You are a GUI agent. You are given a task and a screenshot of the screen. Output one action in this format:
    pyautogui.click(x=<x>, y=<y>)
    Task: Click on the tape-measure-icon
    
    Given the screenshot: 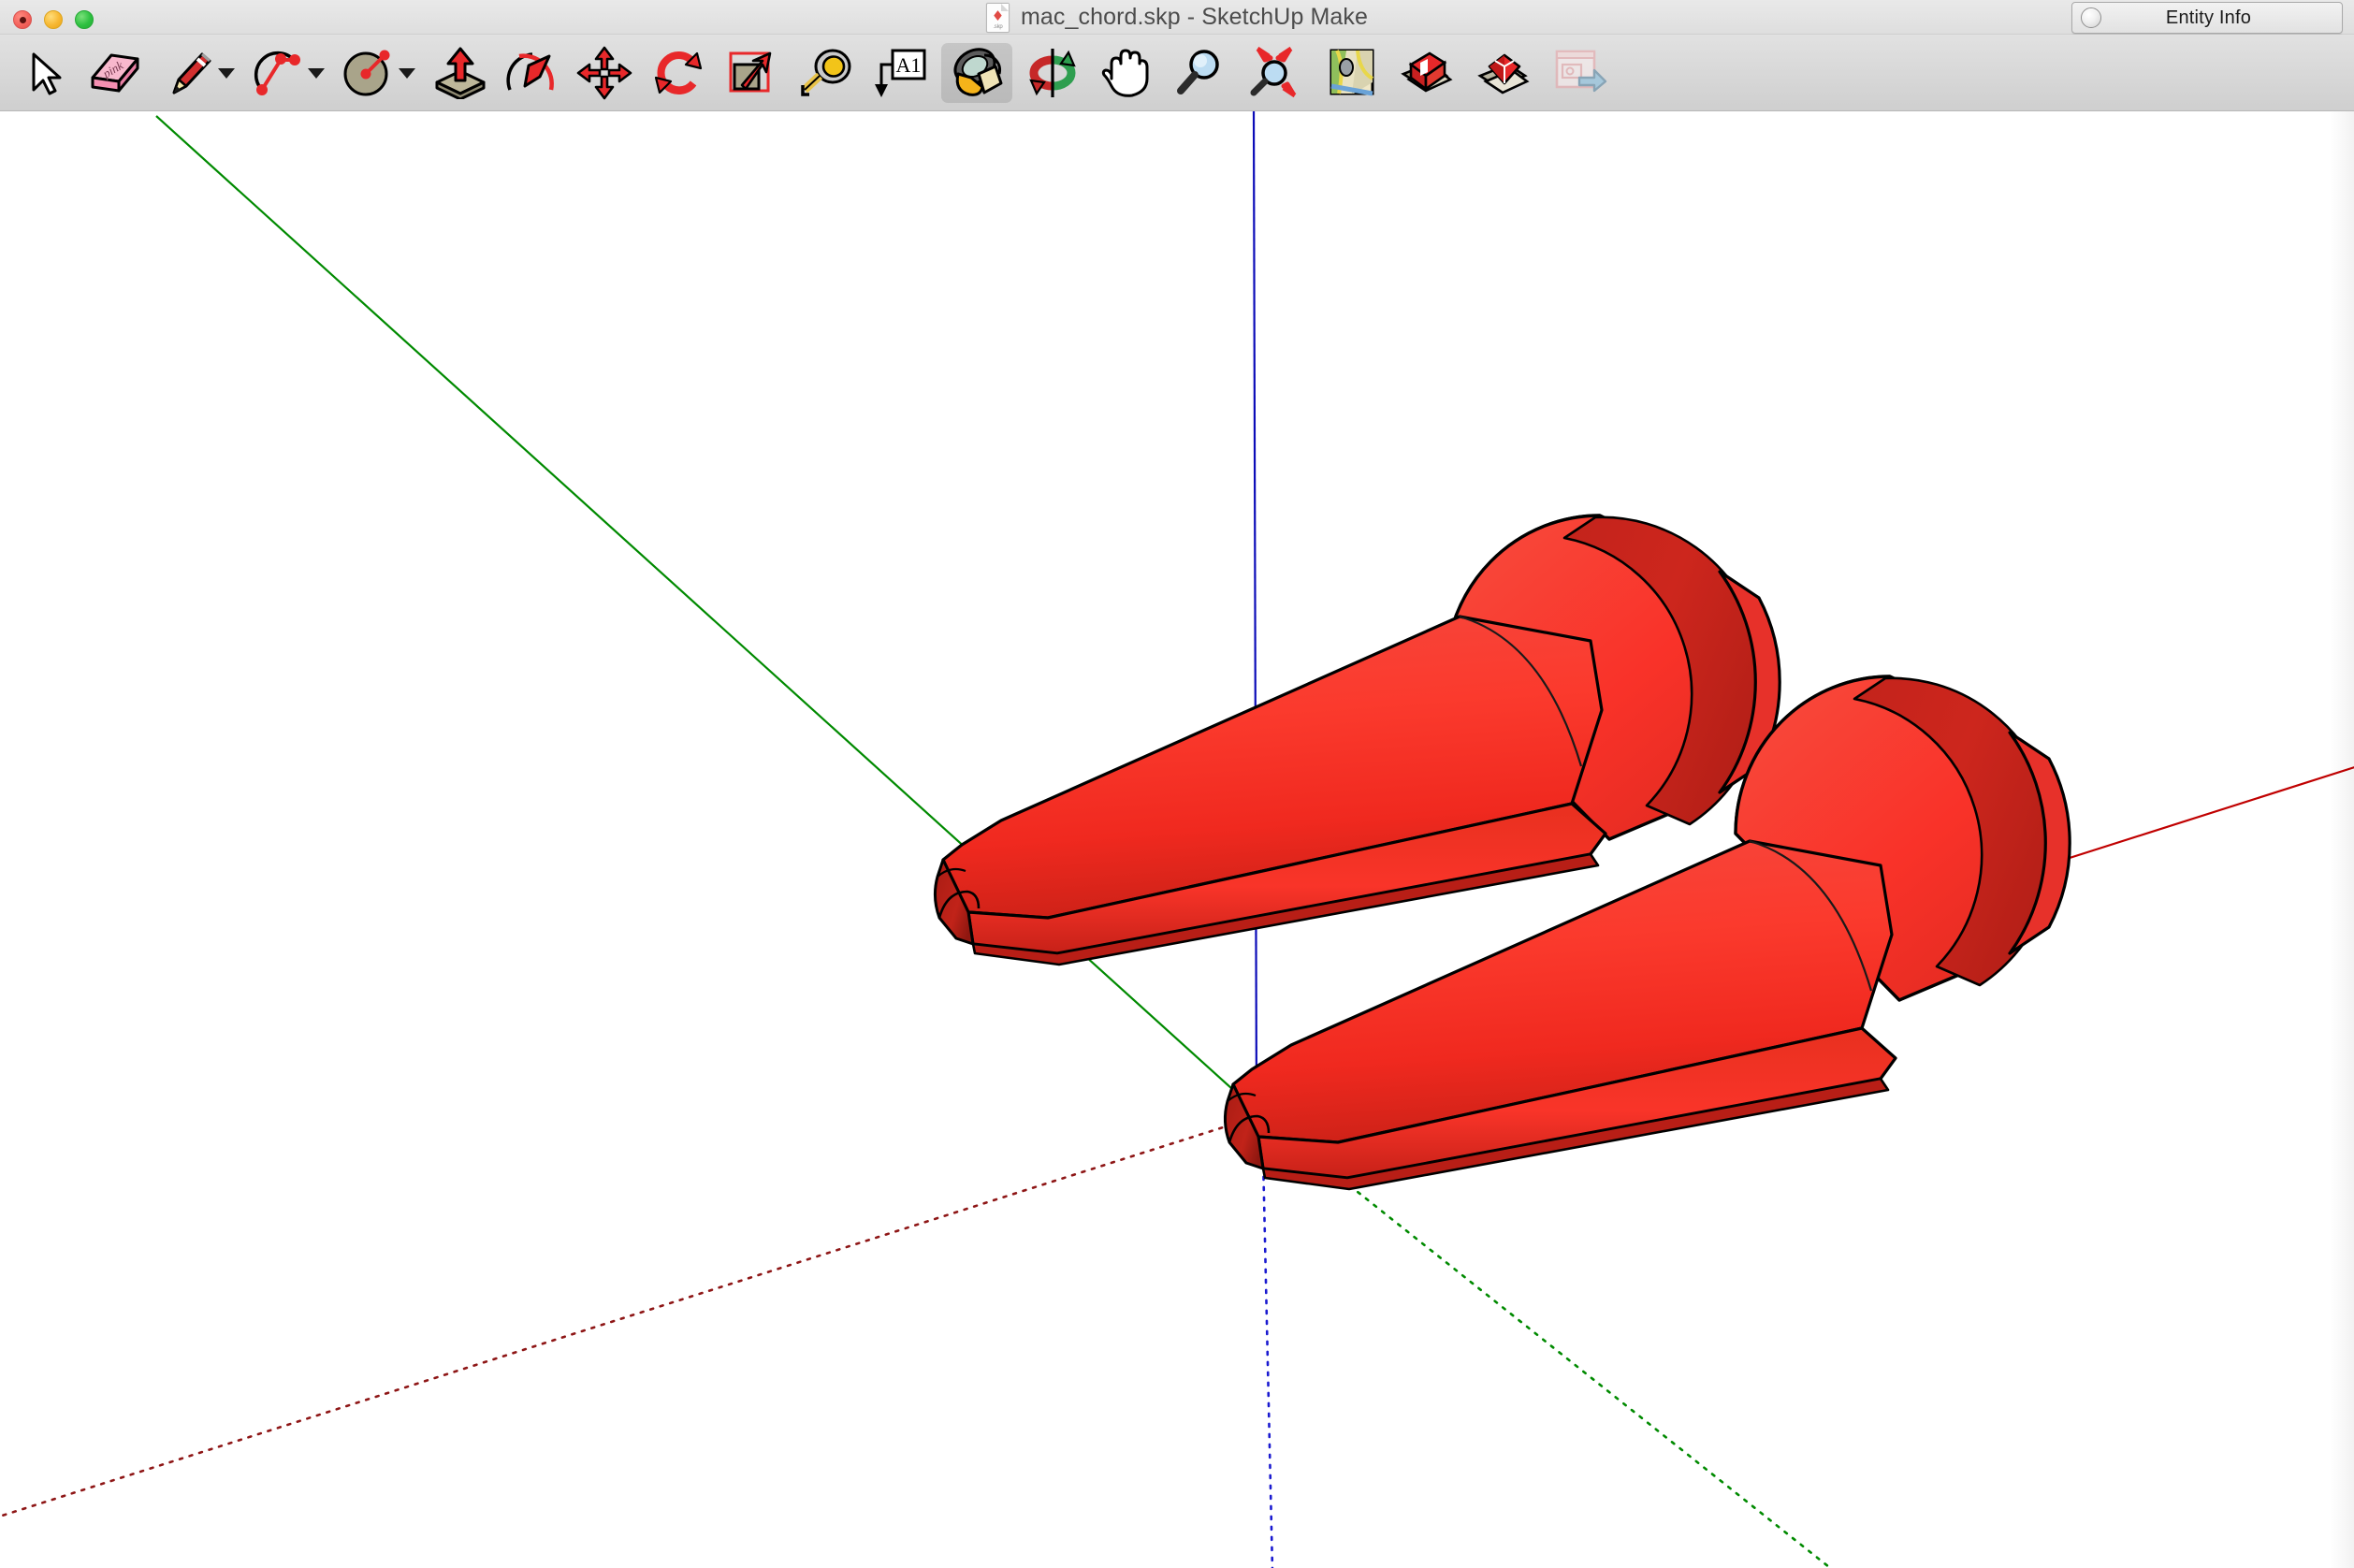 What is the action you would take?
    pyautogui.click(x=826, y=72)
    